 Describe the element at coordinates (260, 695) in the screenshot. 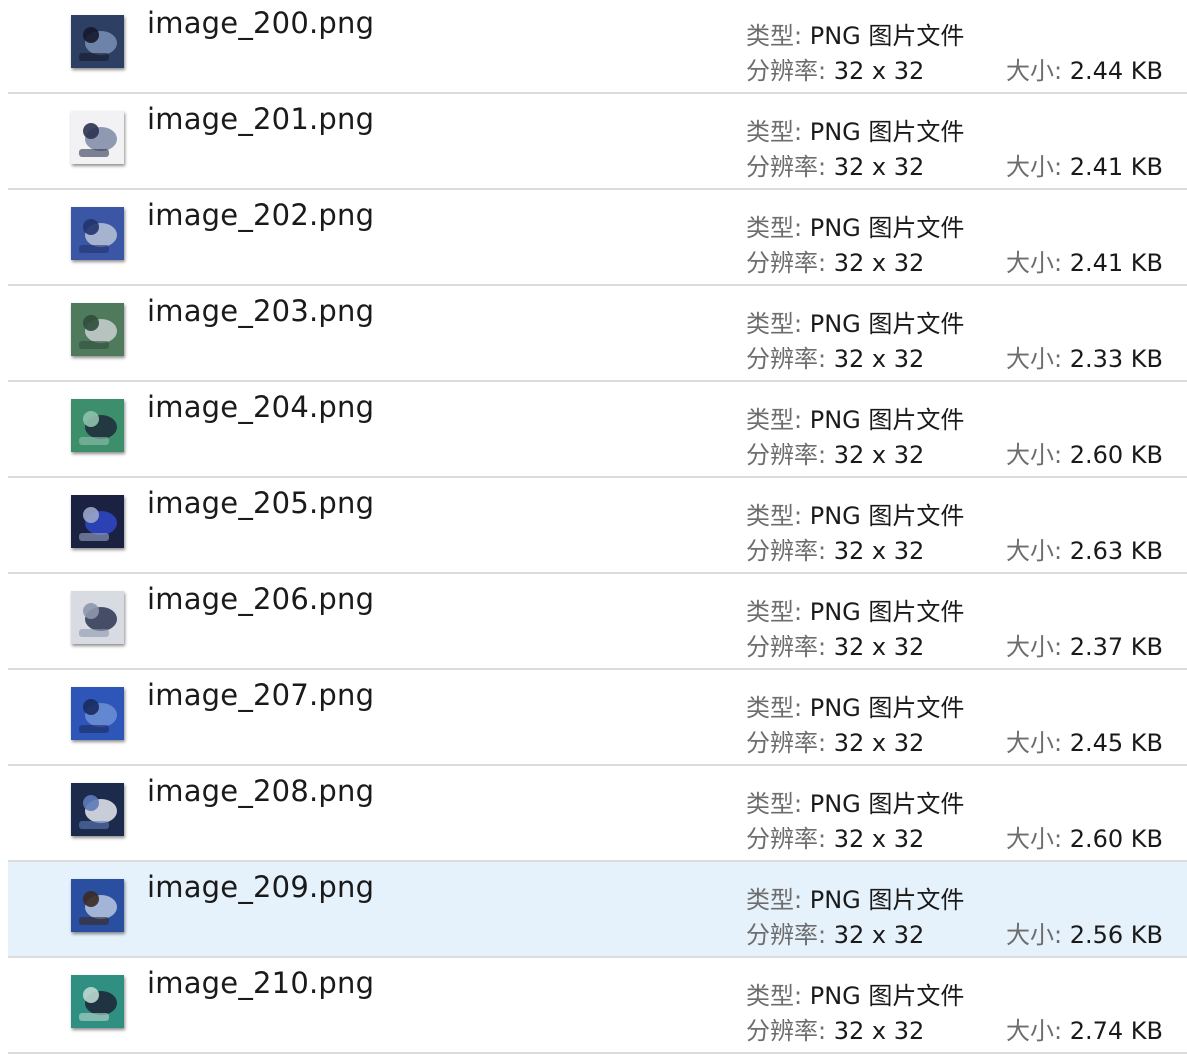

I see `file-name: image_207.png` at that location.